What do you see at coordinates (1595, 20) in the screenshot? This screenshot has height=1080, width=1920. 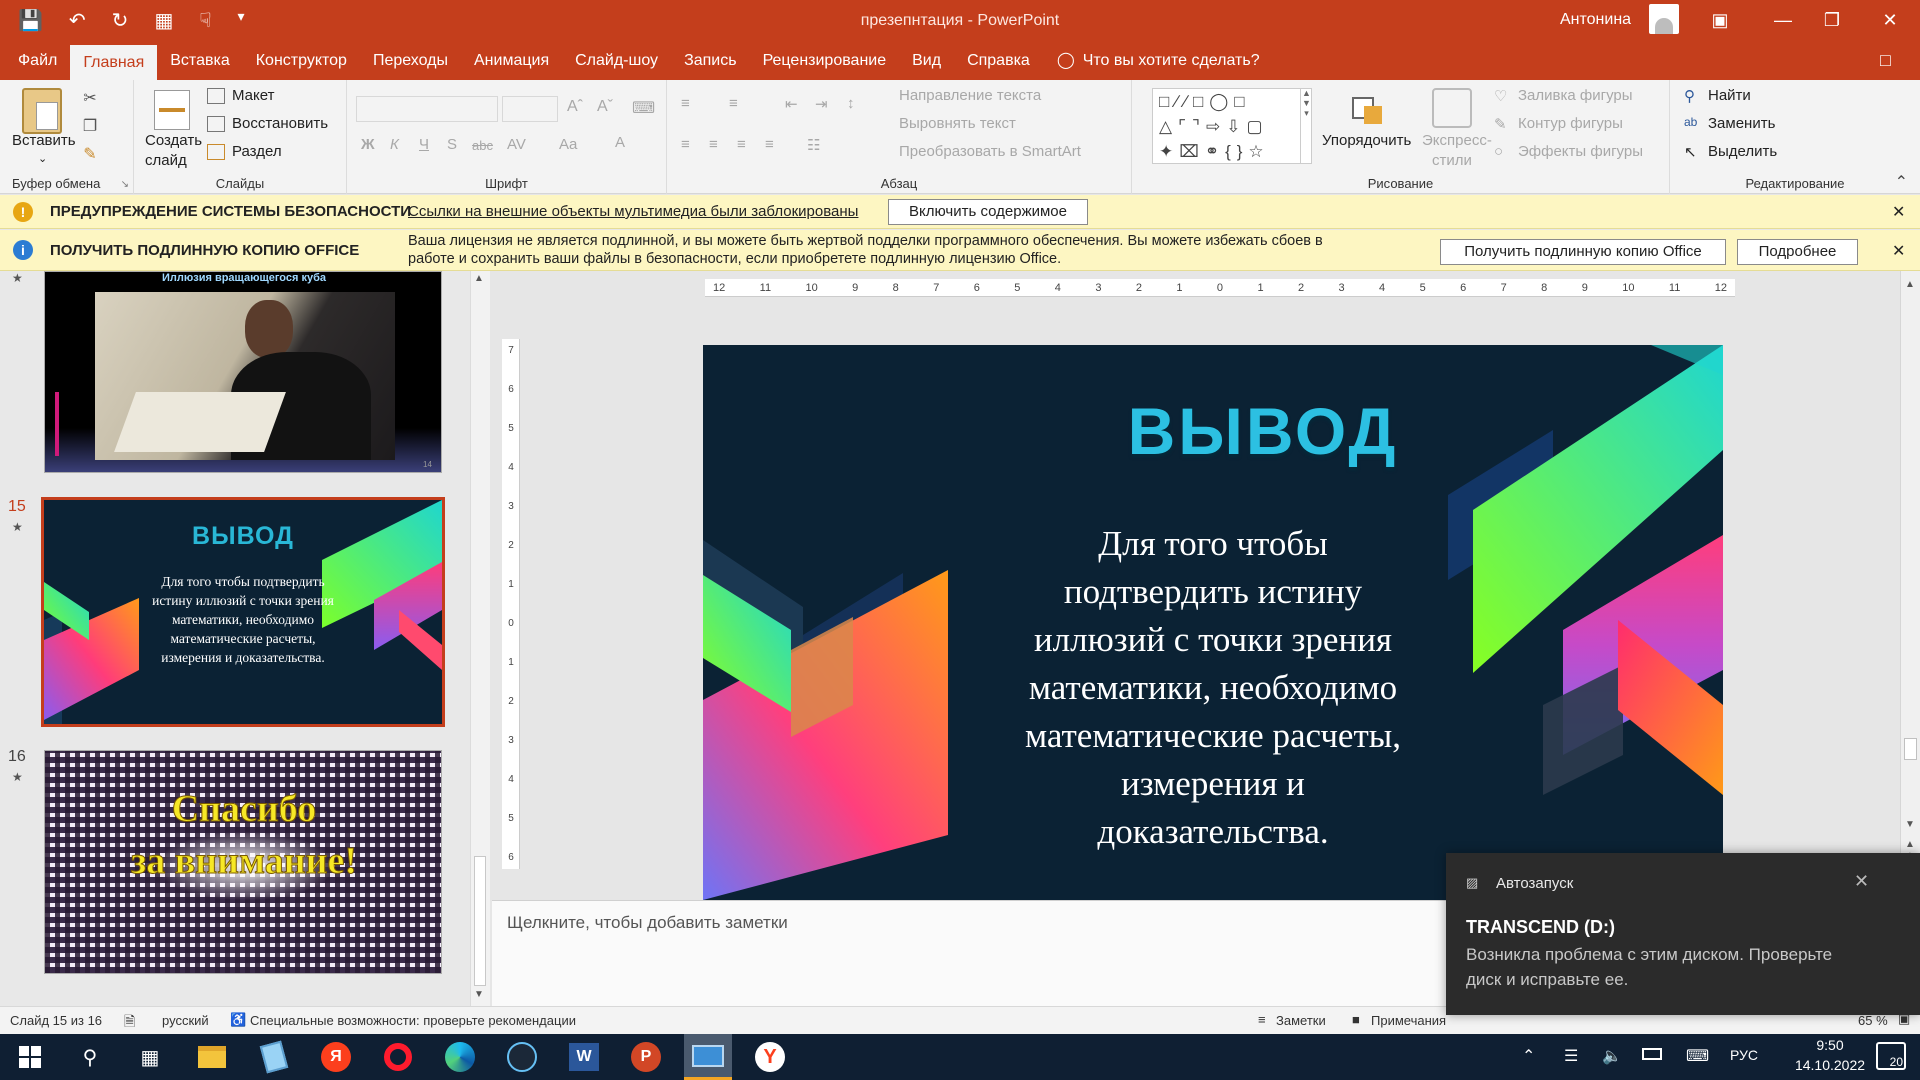 I see `user-name: Антонина` at bounding box center [1595, 20].